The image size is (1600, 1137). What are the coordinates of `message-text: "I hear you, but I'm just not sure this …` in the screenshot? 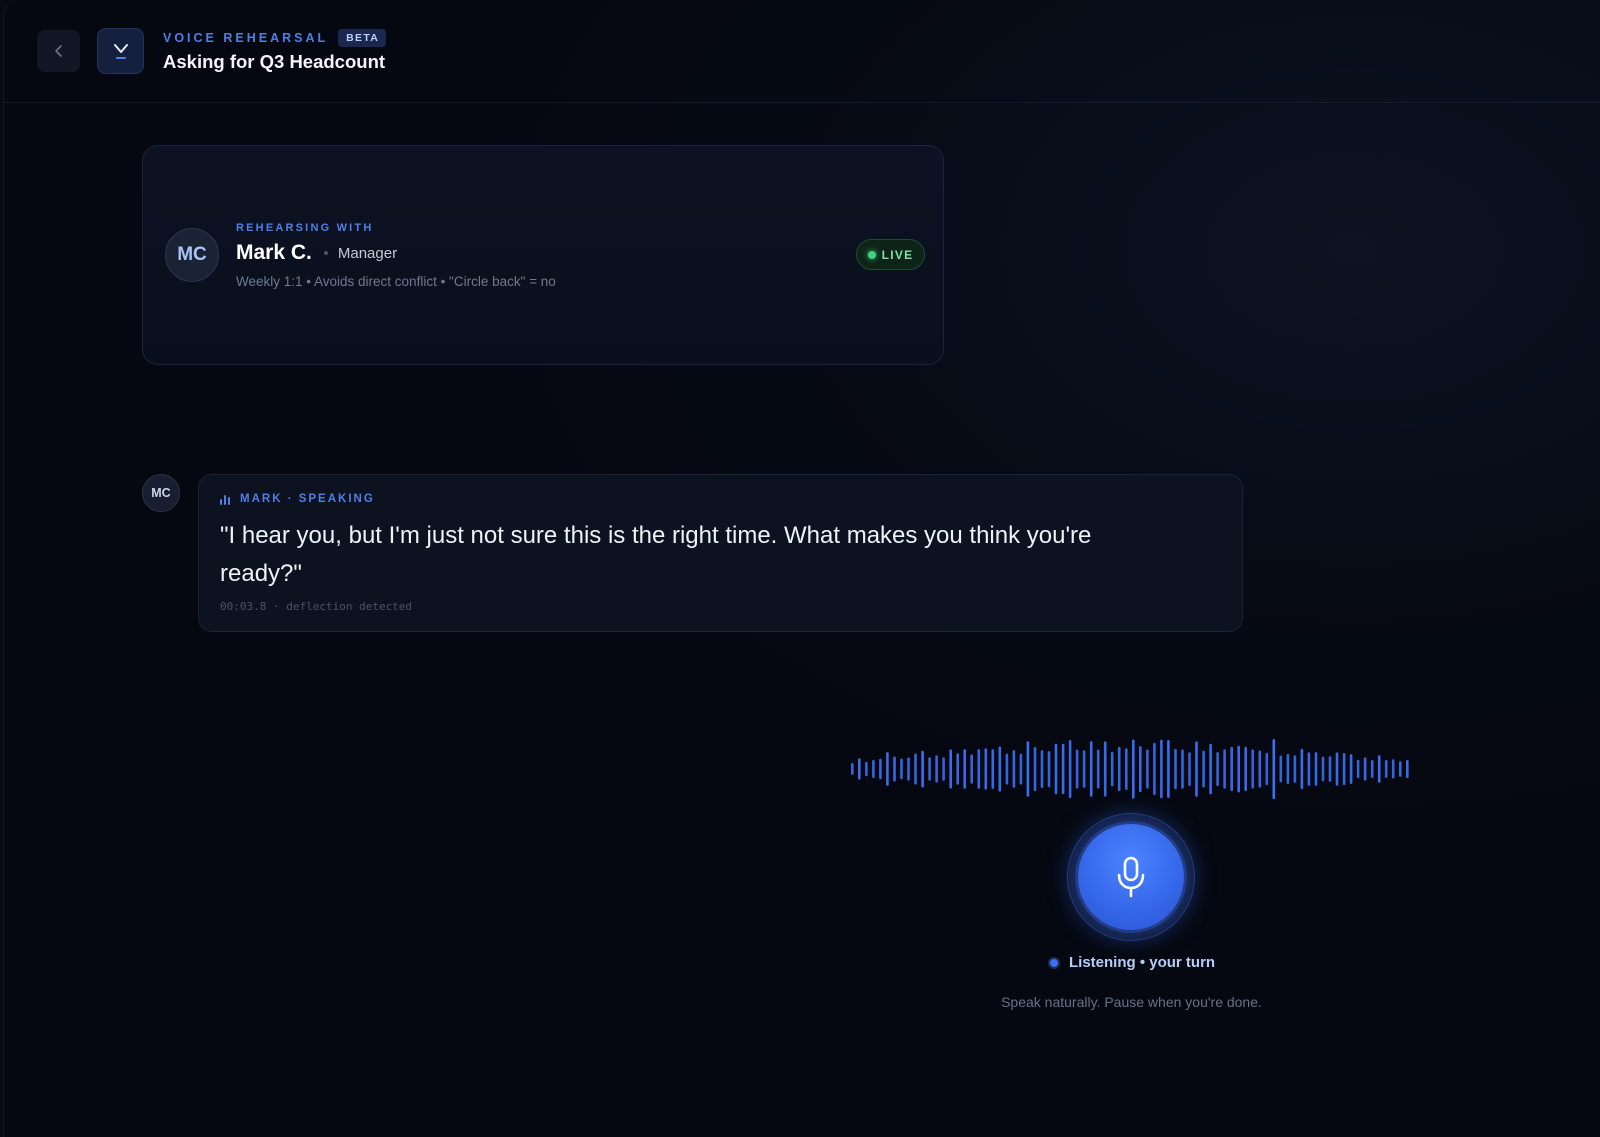 It's located at (656, 554).